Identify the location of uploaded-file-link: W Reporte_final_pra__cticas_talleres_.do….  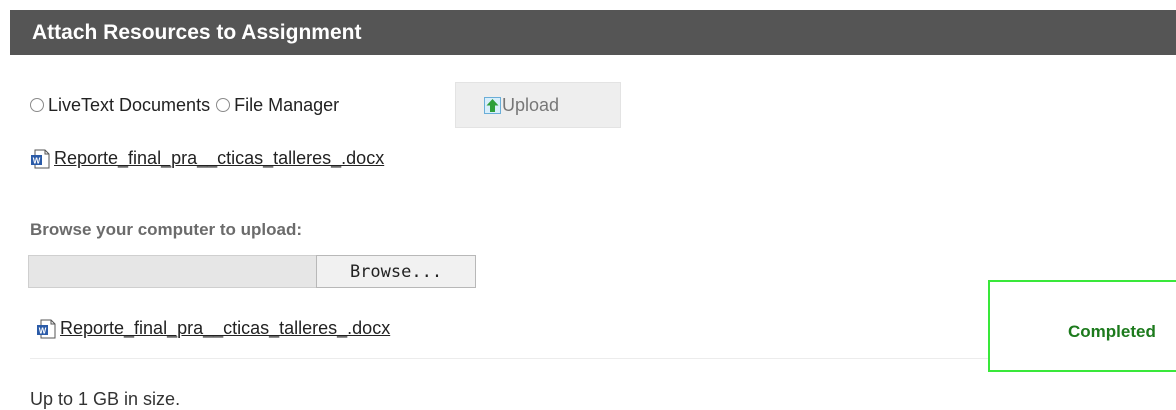
(213, 328).